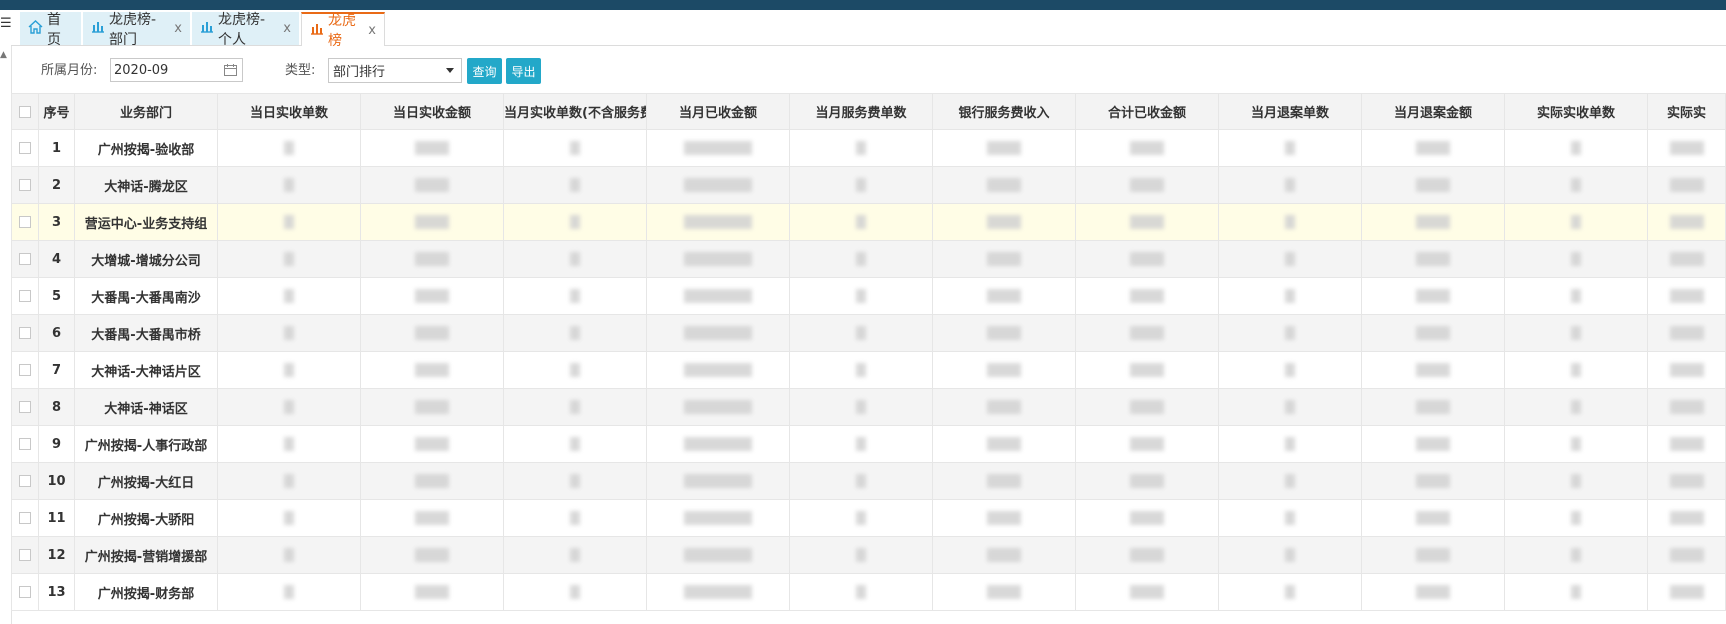  Describe the element at coordinates (868, 222) in the screenshot. I see `table-row: 3 营运中心-业务支持组` at that location.